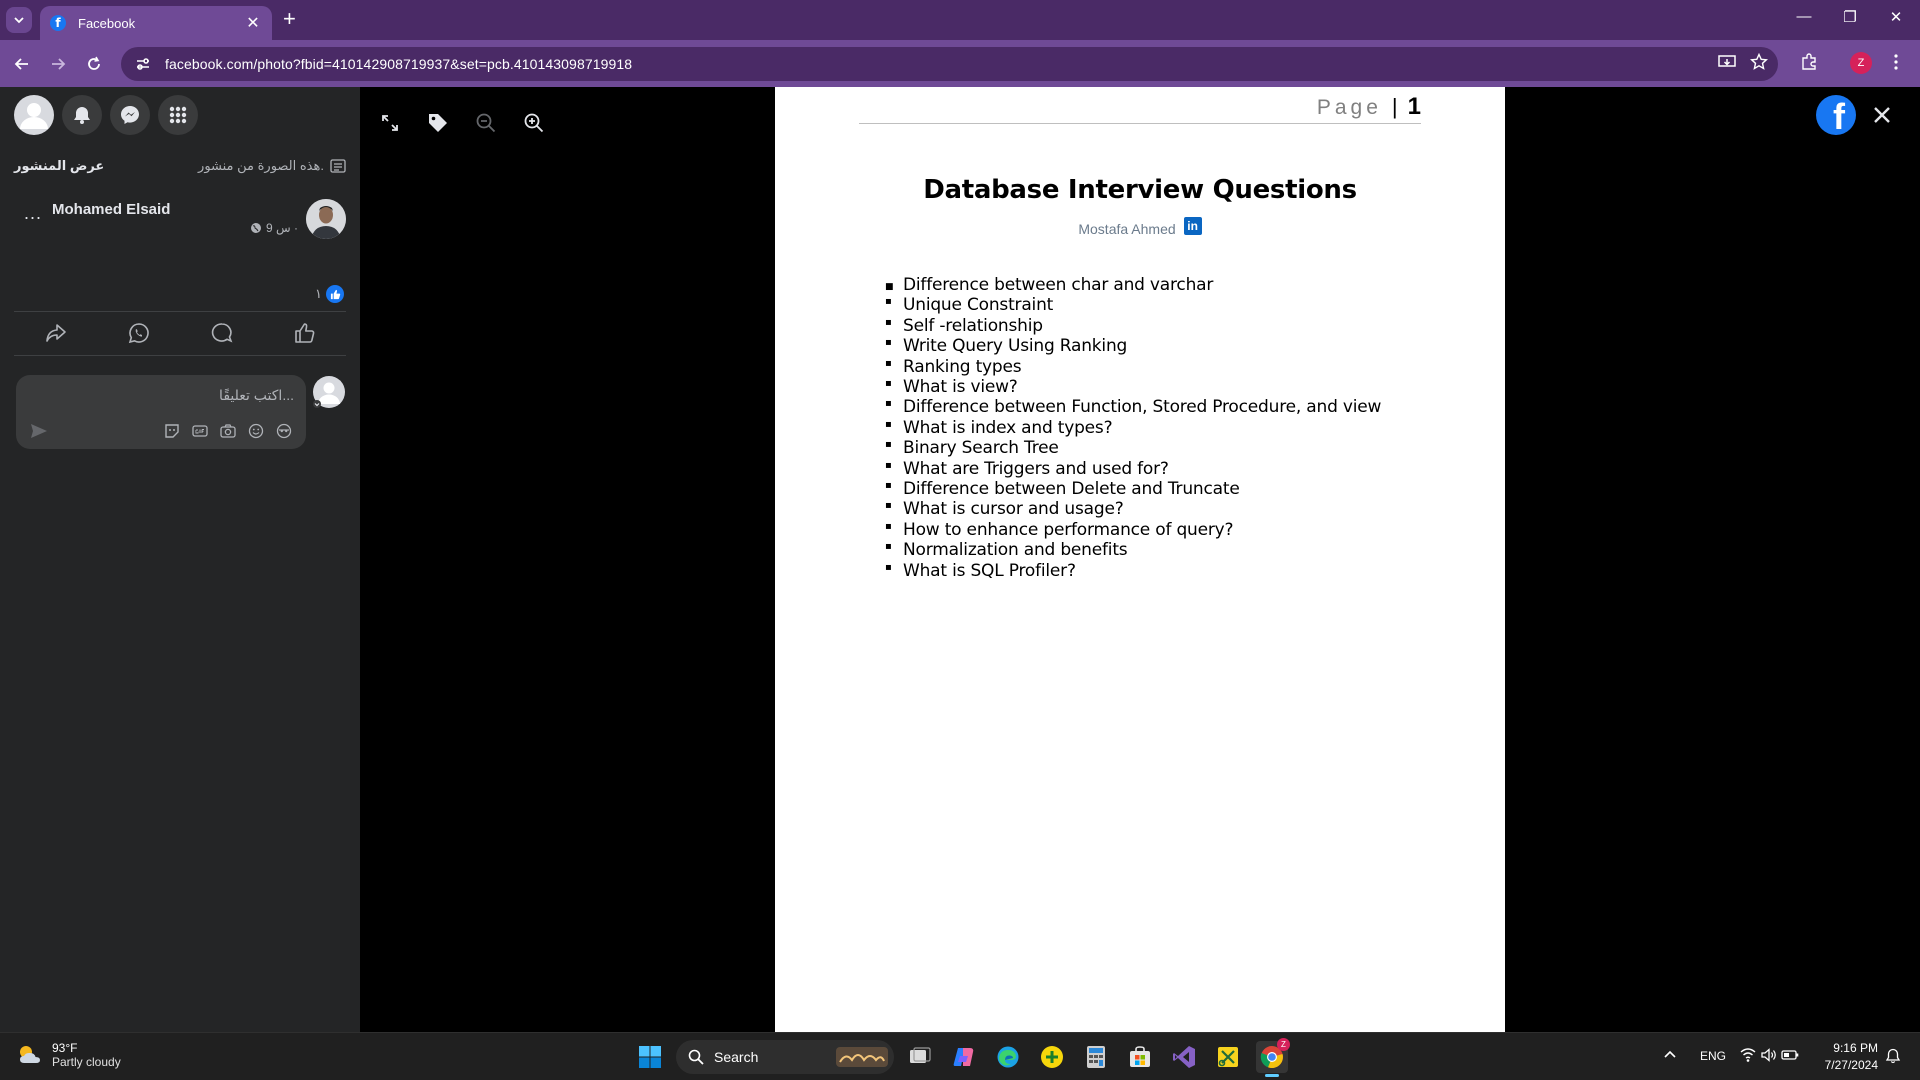  I want to click on camera-icon, so click(228, 431).